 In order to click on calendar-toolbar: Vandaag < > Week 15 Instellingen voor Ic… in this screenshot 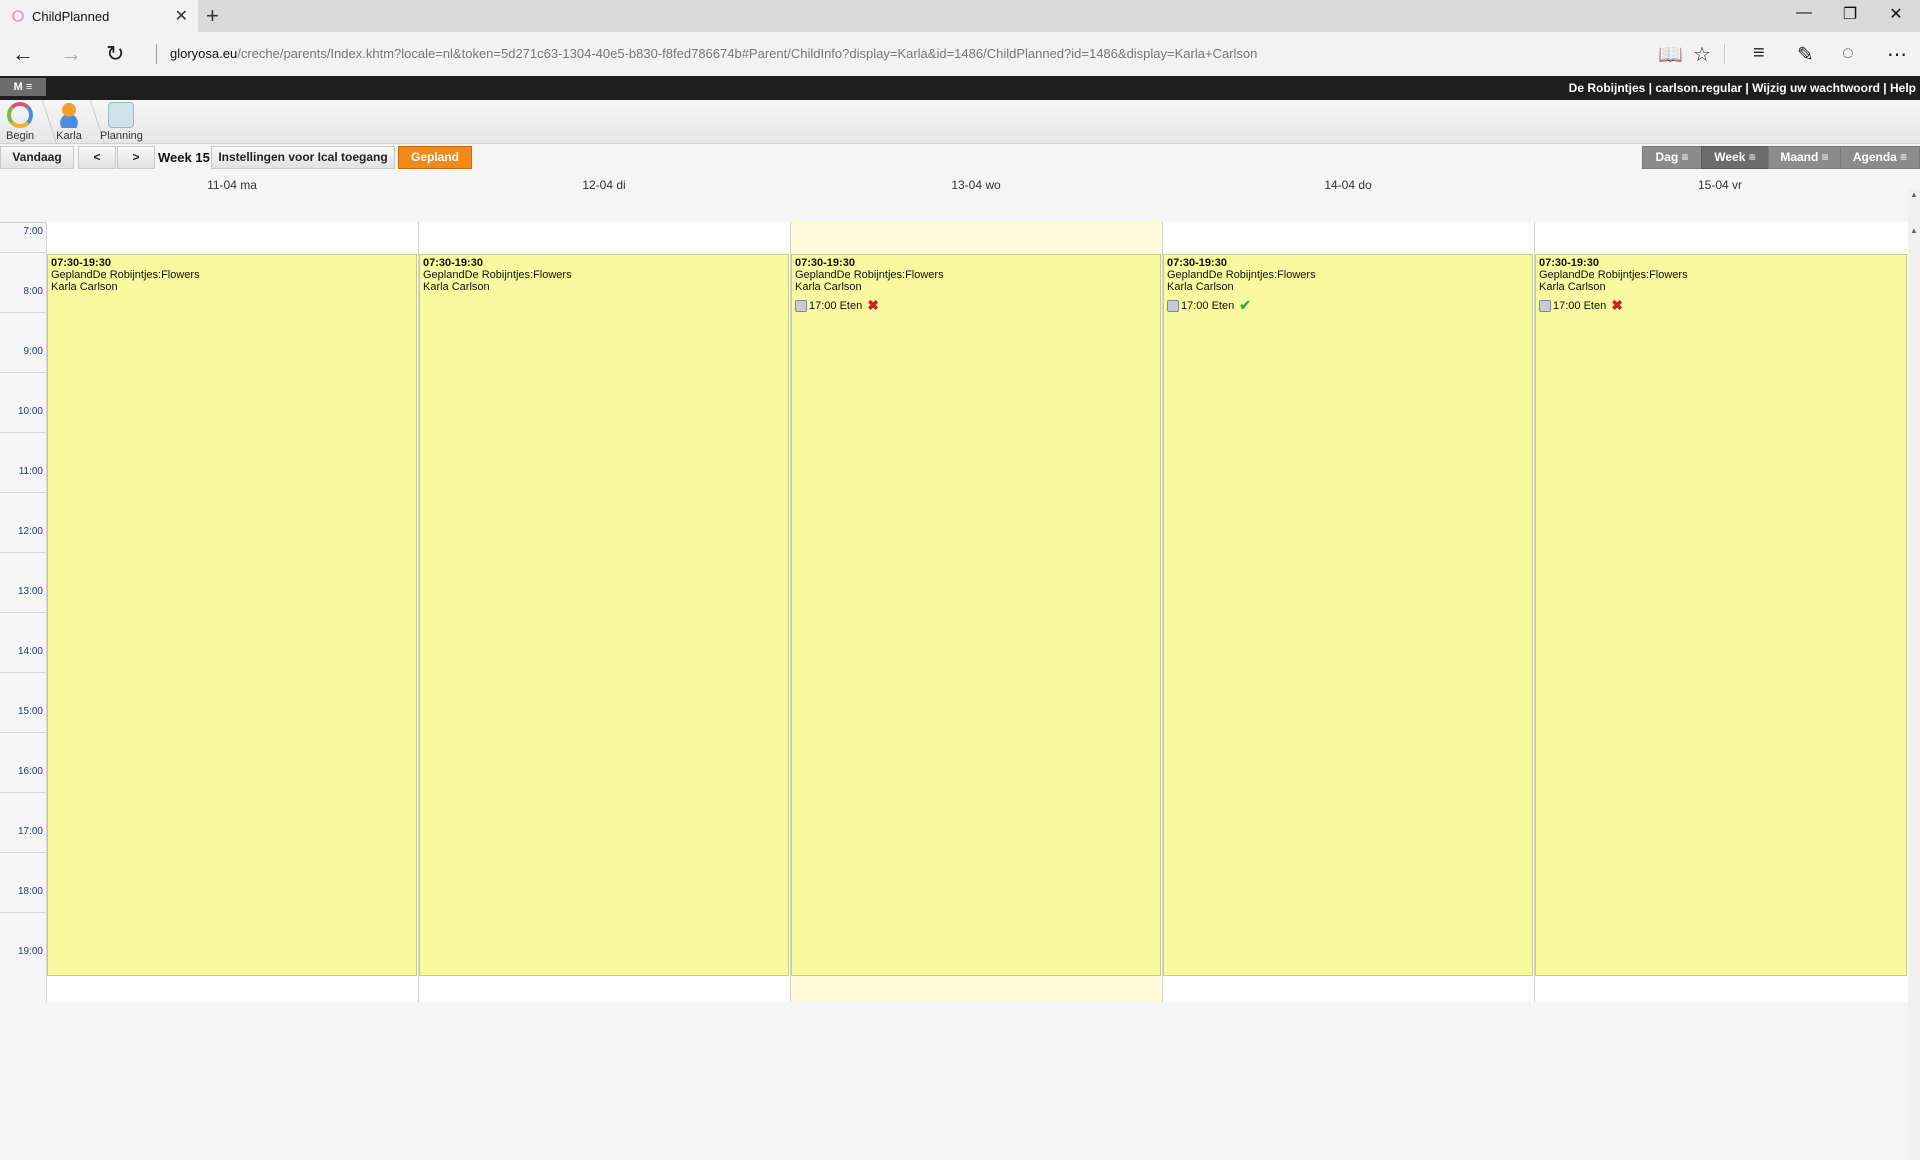, I will do `click(960, 158)`.